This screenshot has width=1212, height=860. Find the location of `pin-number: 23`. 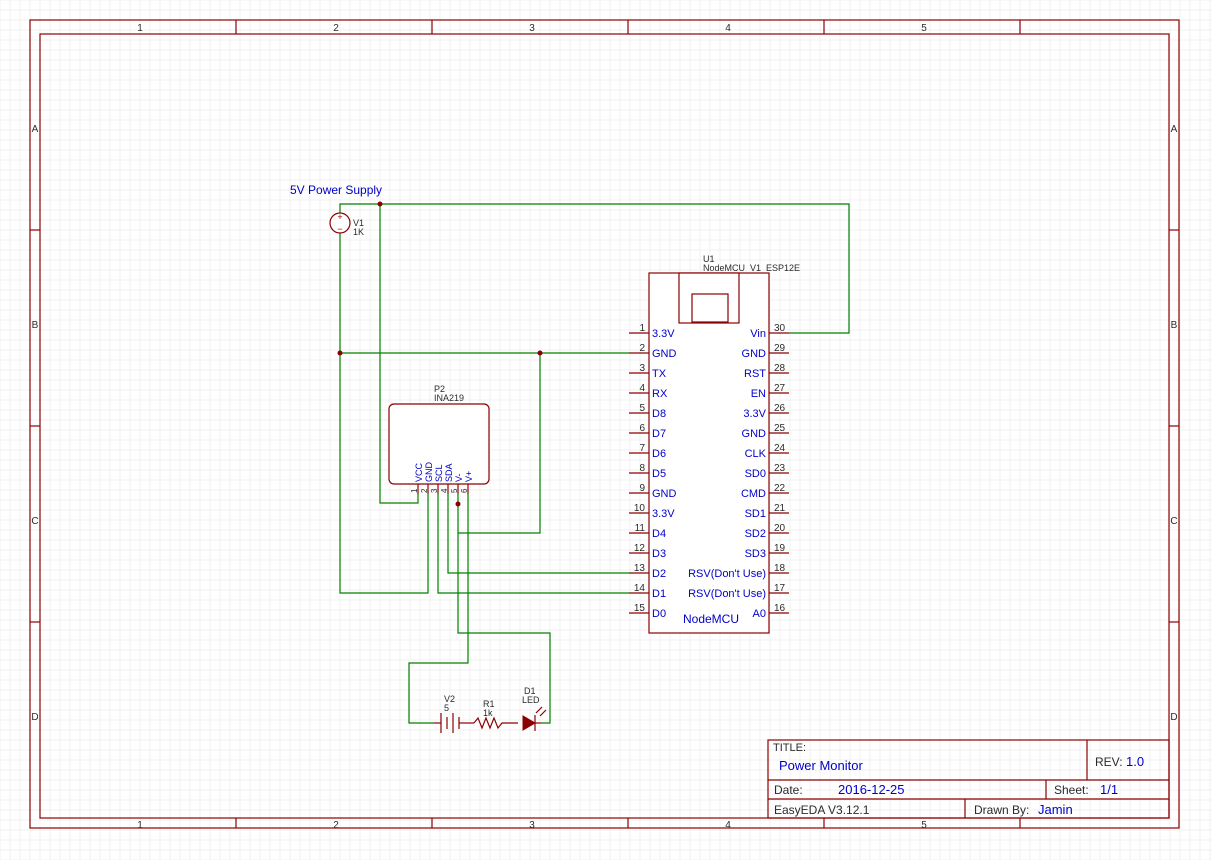

pin-number: 23 is located at coordinates (780, 468).